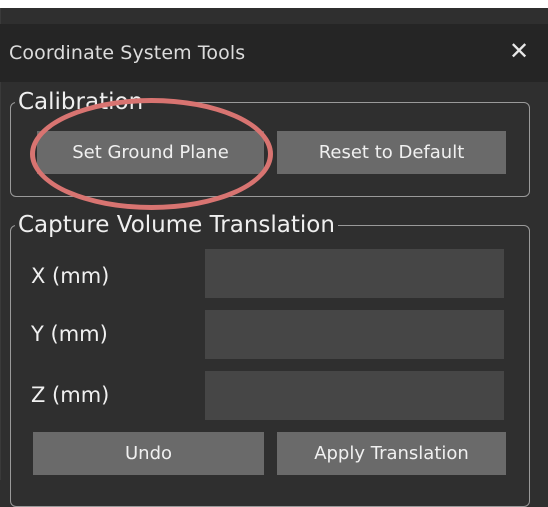 Image resolution: width=548 pixels, height=507 pixels. What do you see at coordinates (354, 395) in the screenshot?
I see `z-mm-field` at bounding box center [354, 395].